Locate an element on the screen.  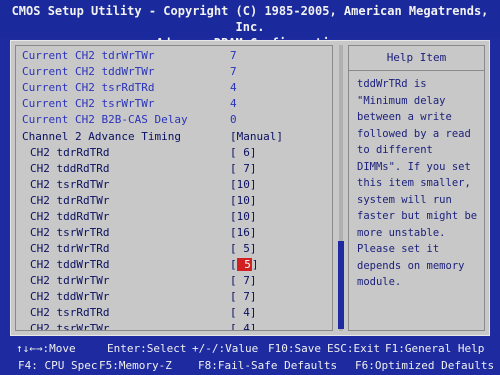
setting-label: CH2 tsrWrTRd is located at coordinates (70, 232).